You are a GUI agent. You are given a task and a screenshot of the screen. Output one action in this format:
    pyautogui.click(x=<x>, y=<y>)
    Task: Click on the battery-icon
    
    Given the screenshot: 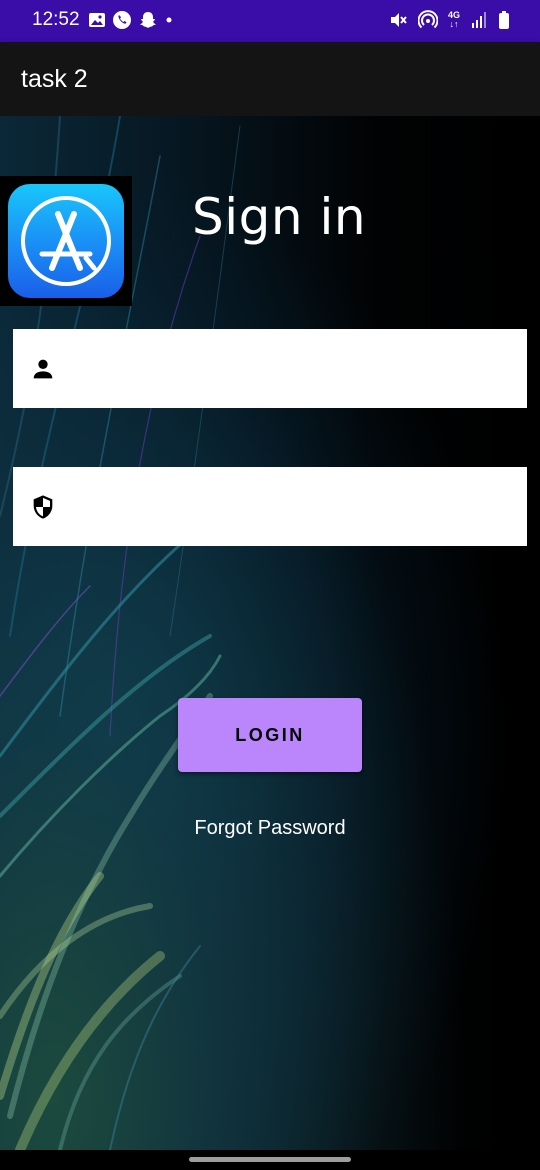 What is the action you would take?
    pyautogui.click(x=504, y=20)
    